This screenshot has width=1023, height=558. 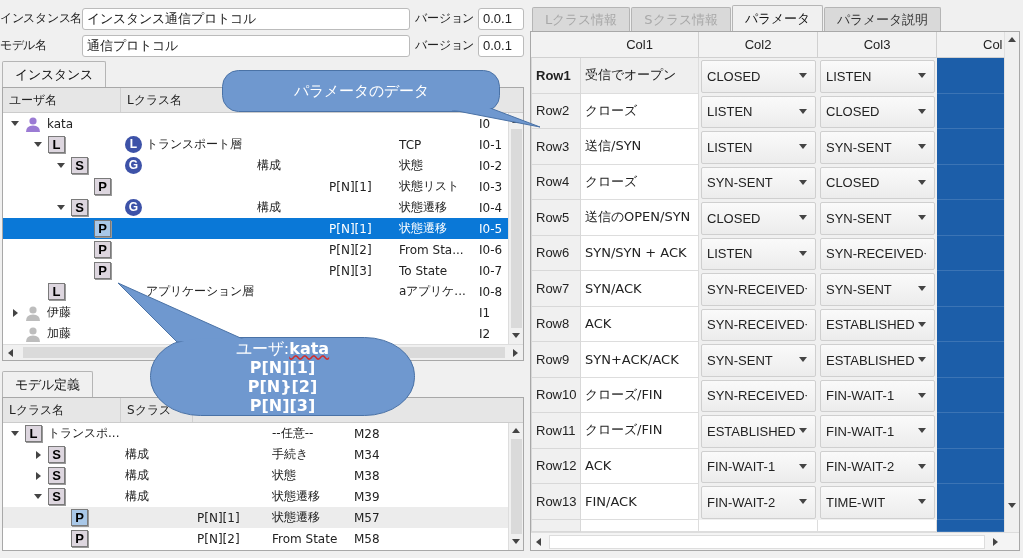 I want to click on cell-value: --任意--, so click(x=293, y=433).